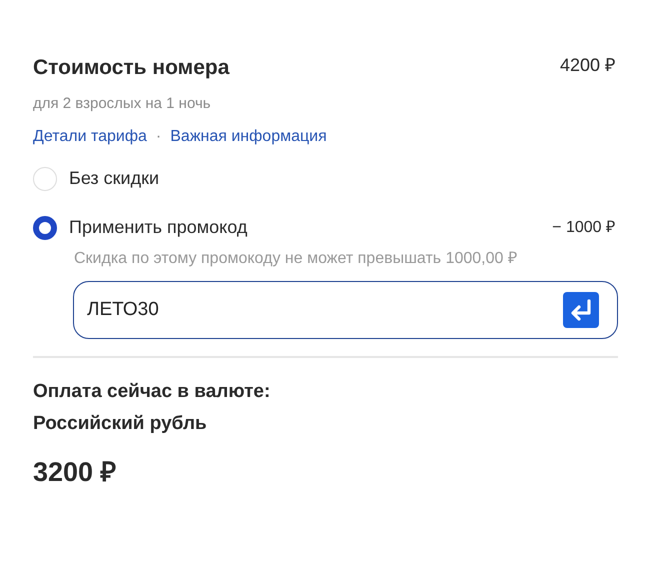 Image resolution: width=650 pixels, height=575 pixels. I want to click on discount-amount: − 1000 ₽, so click(583, 228).